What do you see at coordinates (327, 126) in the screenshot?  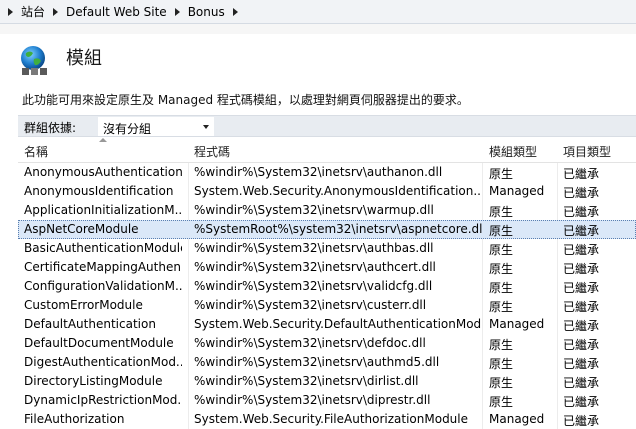 I see `group-by-bar: 群組依據: 沒有分組` at bounding box center [327, 126].